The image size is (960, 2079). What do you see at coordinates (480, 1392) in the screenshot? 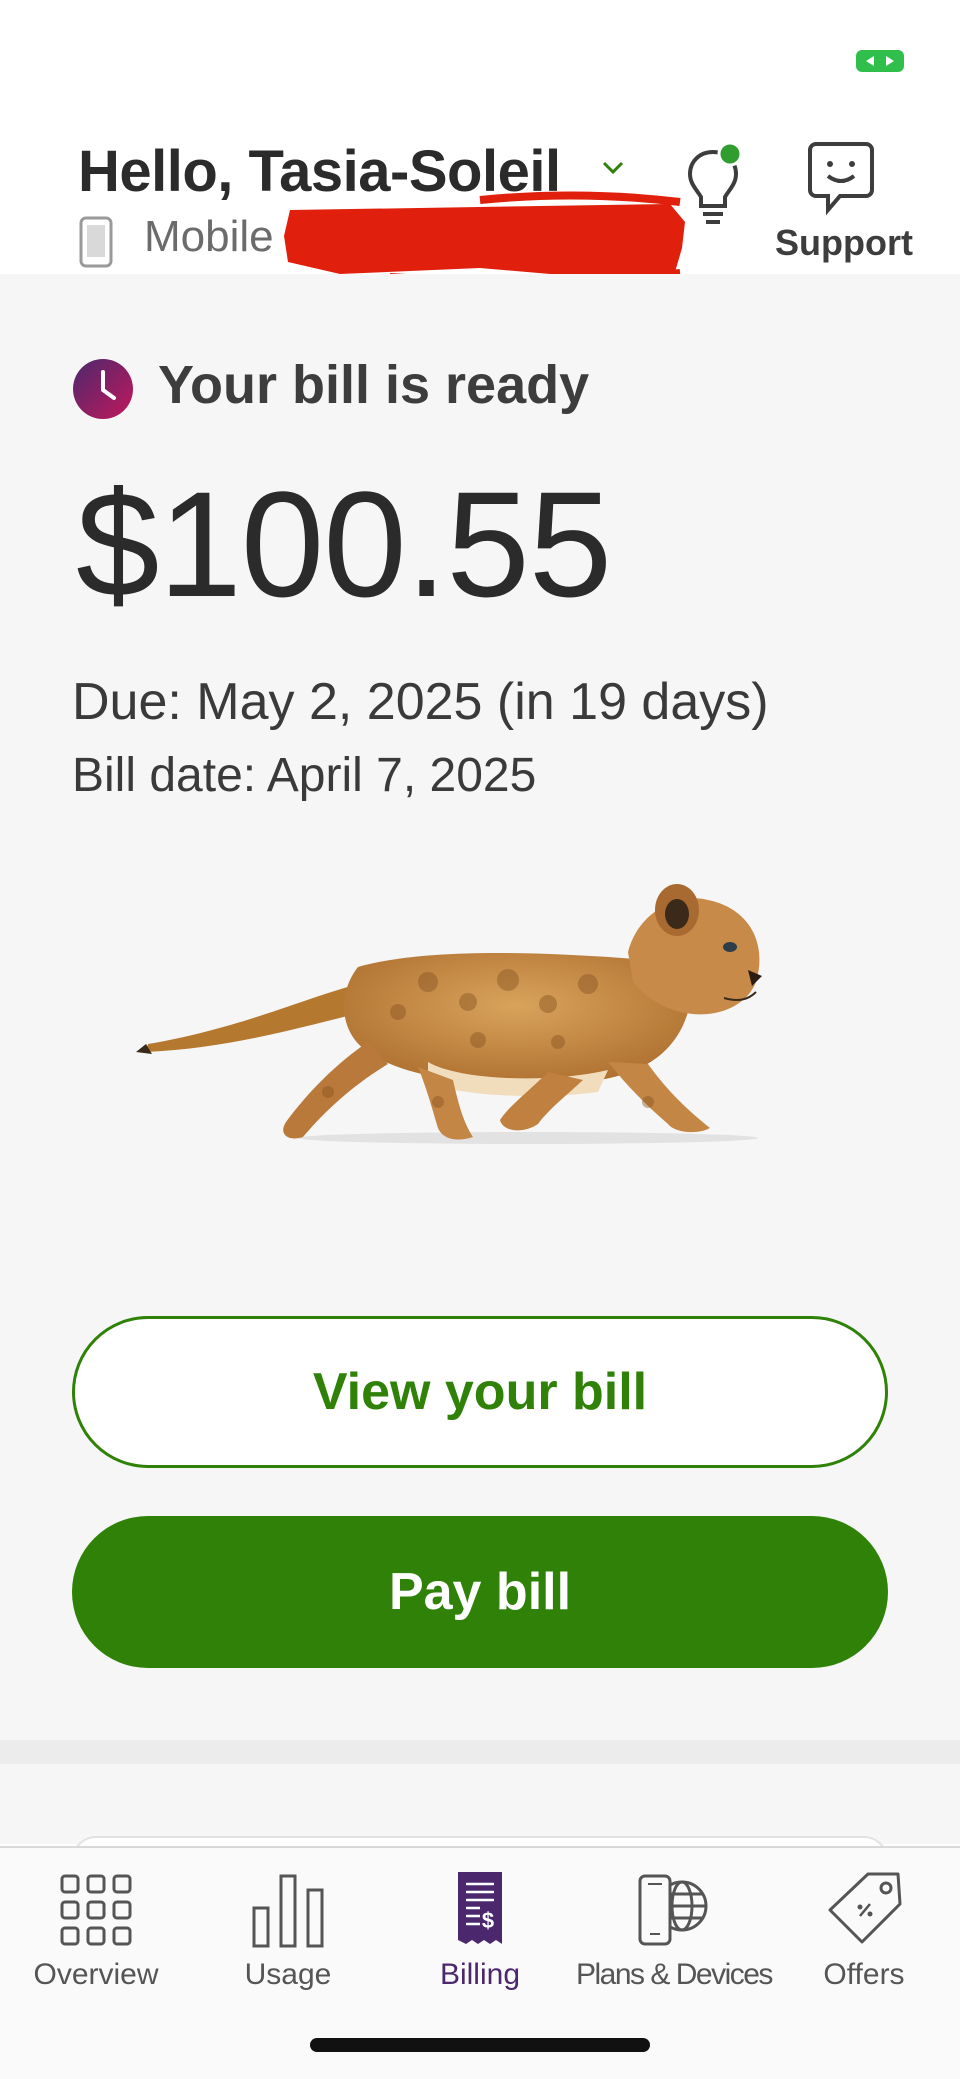
I see `view-bill-button: View your bill` at bounding box center [480, 1392].